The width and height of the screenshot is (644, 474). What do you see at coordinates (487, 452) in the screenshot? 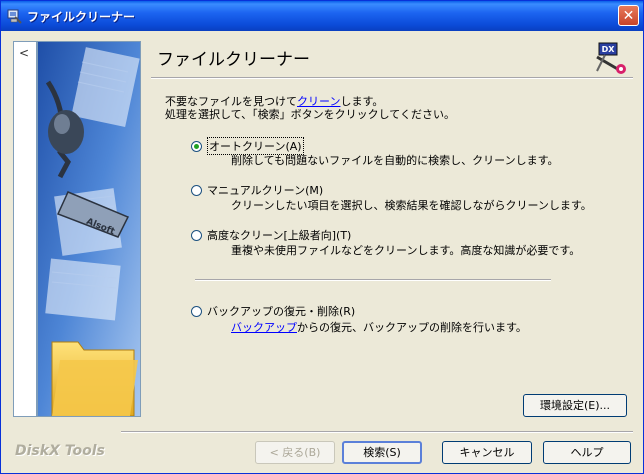
I see `cancel-button: キャンセル` at bounding box center [487, 452].